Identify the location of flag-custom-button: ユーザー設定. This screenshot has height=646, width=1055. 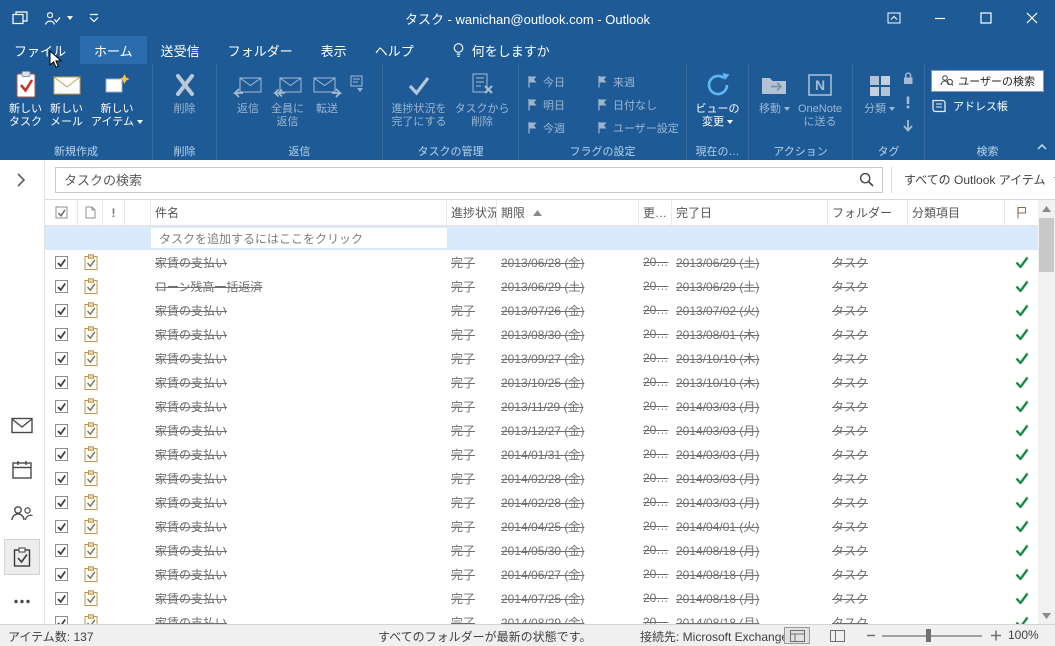
(641, 128).